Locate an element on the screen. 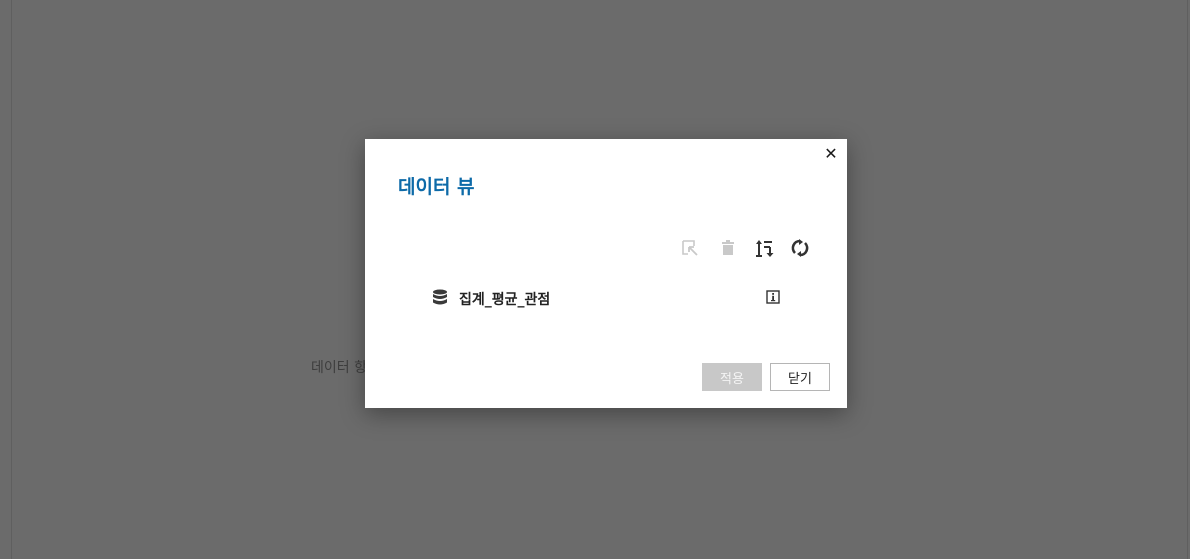  background-label: 데이터 항 is located at coordinates (339, 368).